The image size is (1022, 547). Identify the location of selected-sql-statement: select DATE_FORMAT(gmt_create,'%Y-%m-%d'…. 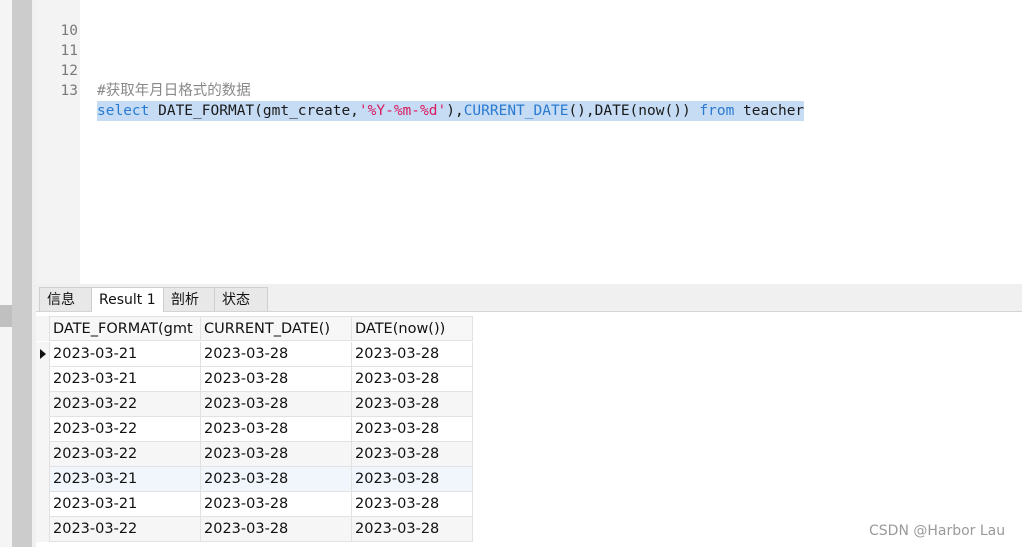
(451, 111).